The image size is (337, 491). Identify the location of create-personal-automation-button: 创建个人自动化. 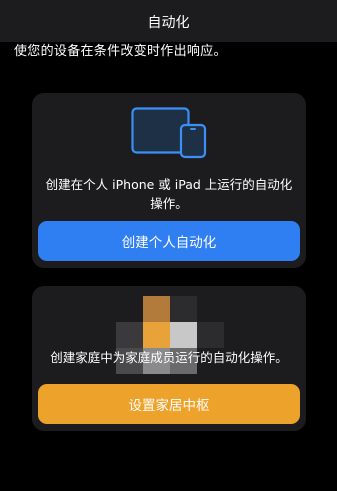
(169, 241).